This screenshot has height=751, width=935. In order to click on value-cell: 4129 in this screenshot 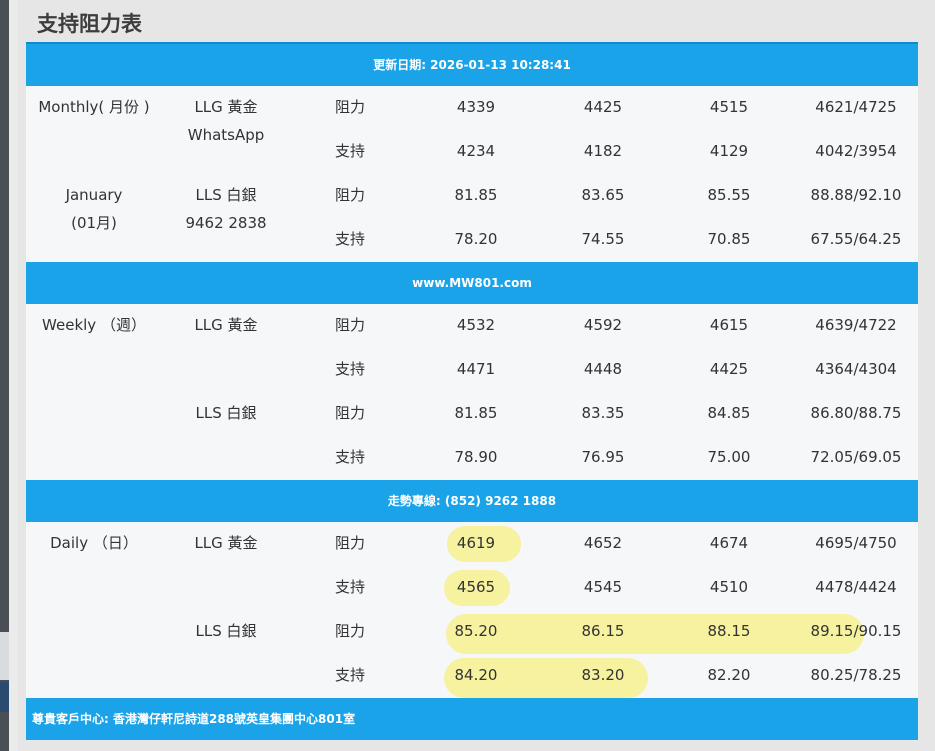, I will do `click(729, 151)`.